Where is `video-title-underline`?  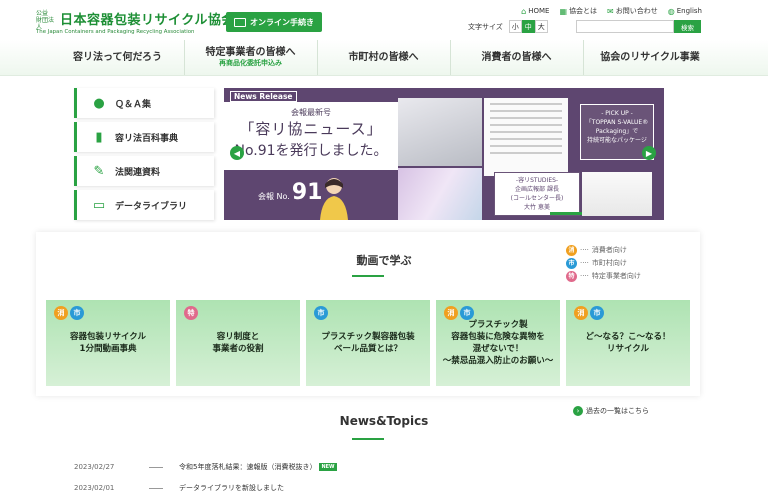 video-title-underline is located at coordinates (368, 276).